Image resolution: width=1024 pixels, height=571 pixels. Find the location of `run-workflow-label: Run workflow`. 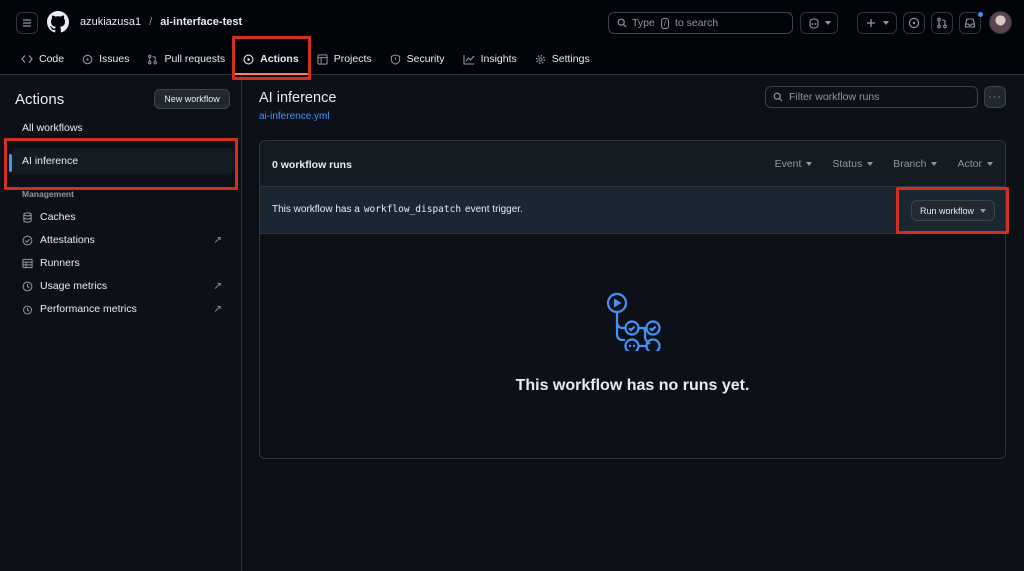

run-workflow-label: Run workflow is located at coordinates (947, 210).